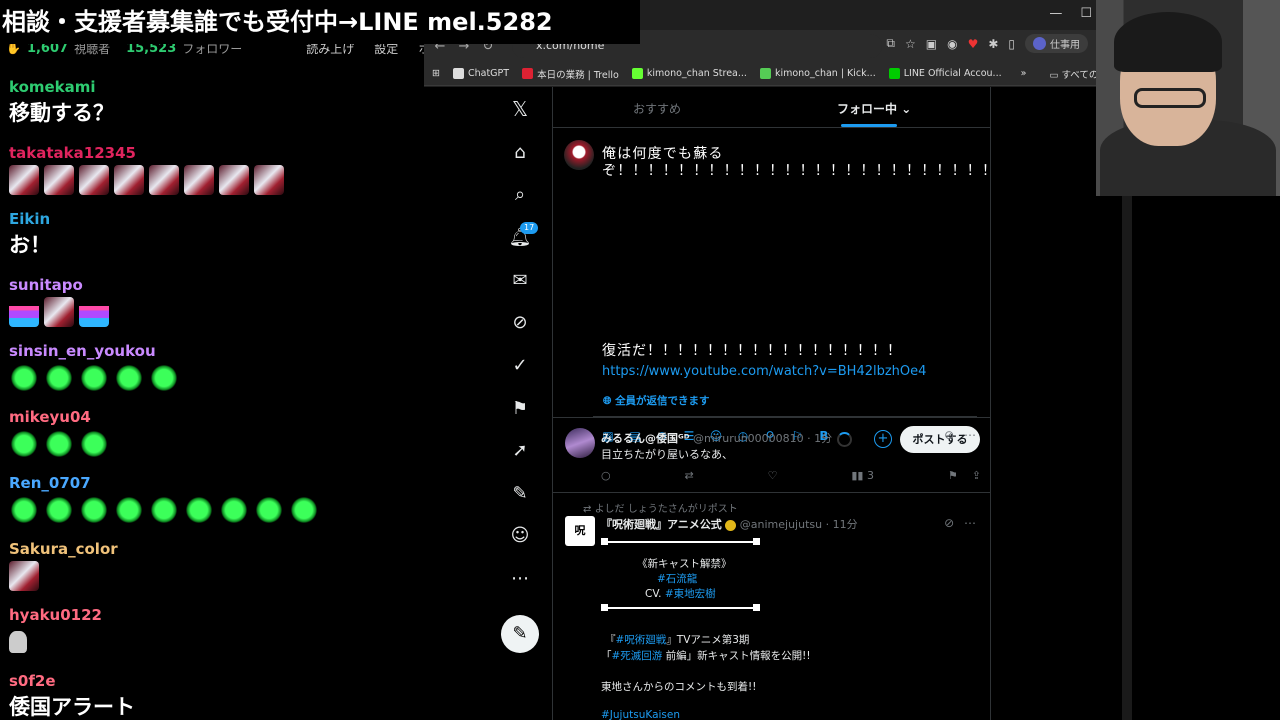 This screenshot has width=1280, height=720. What do you see at coordinates (661, 524) in the screenshot?
I see `tweet-author: 『呪術廻戦』アニメ公式` at bounding box center [661, 524].